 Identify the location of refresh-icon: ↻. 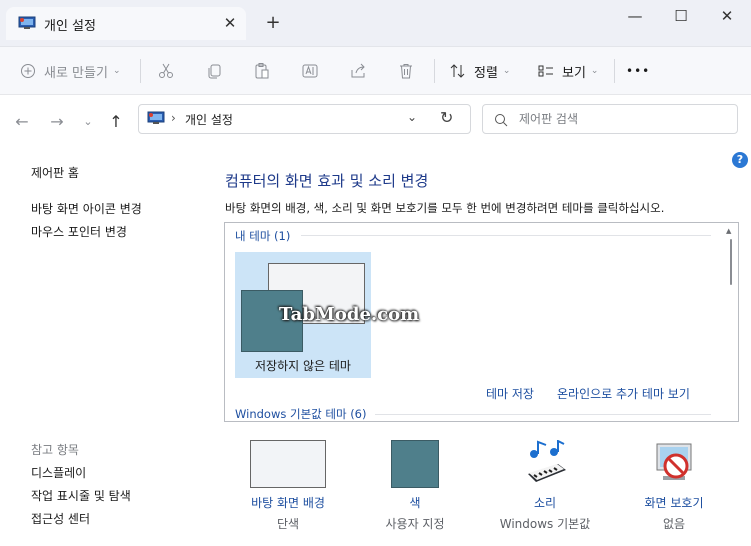
(446, 117).